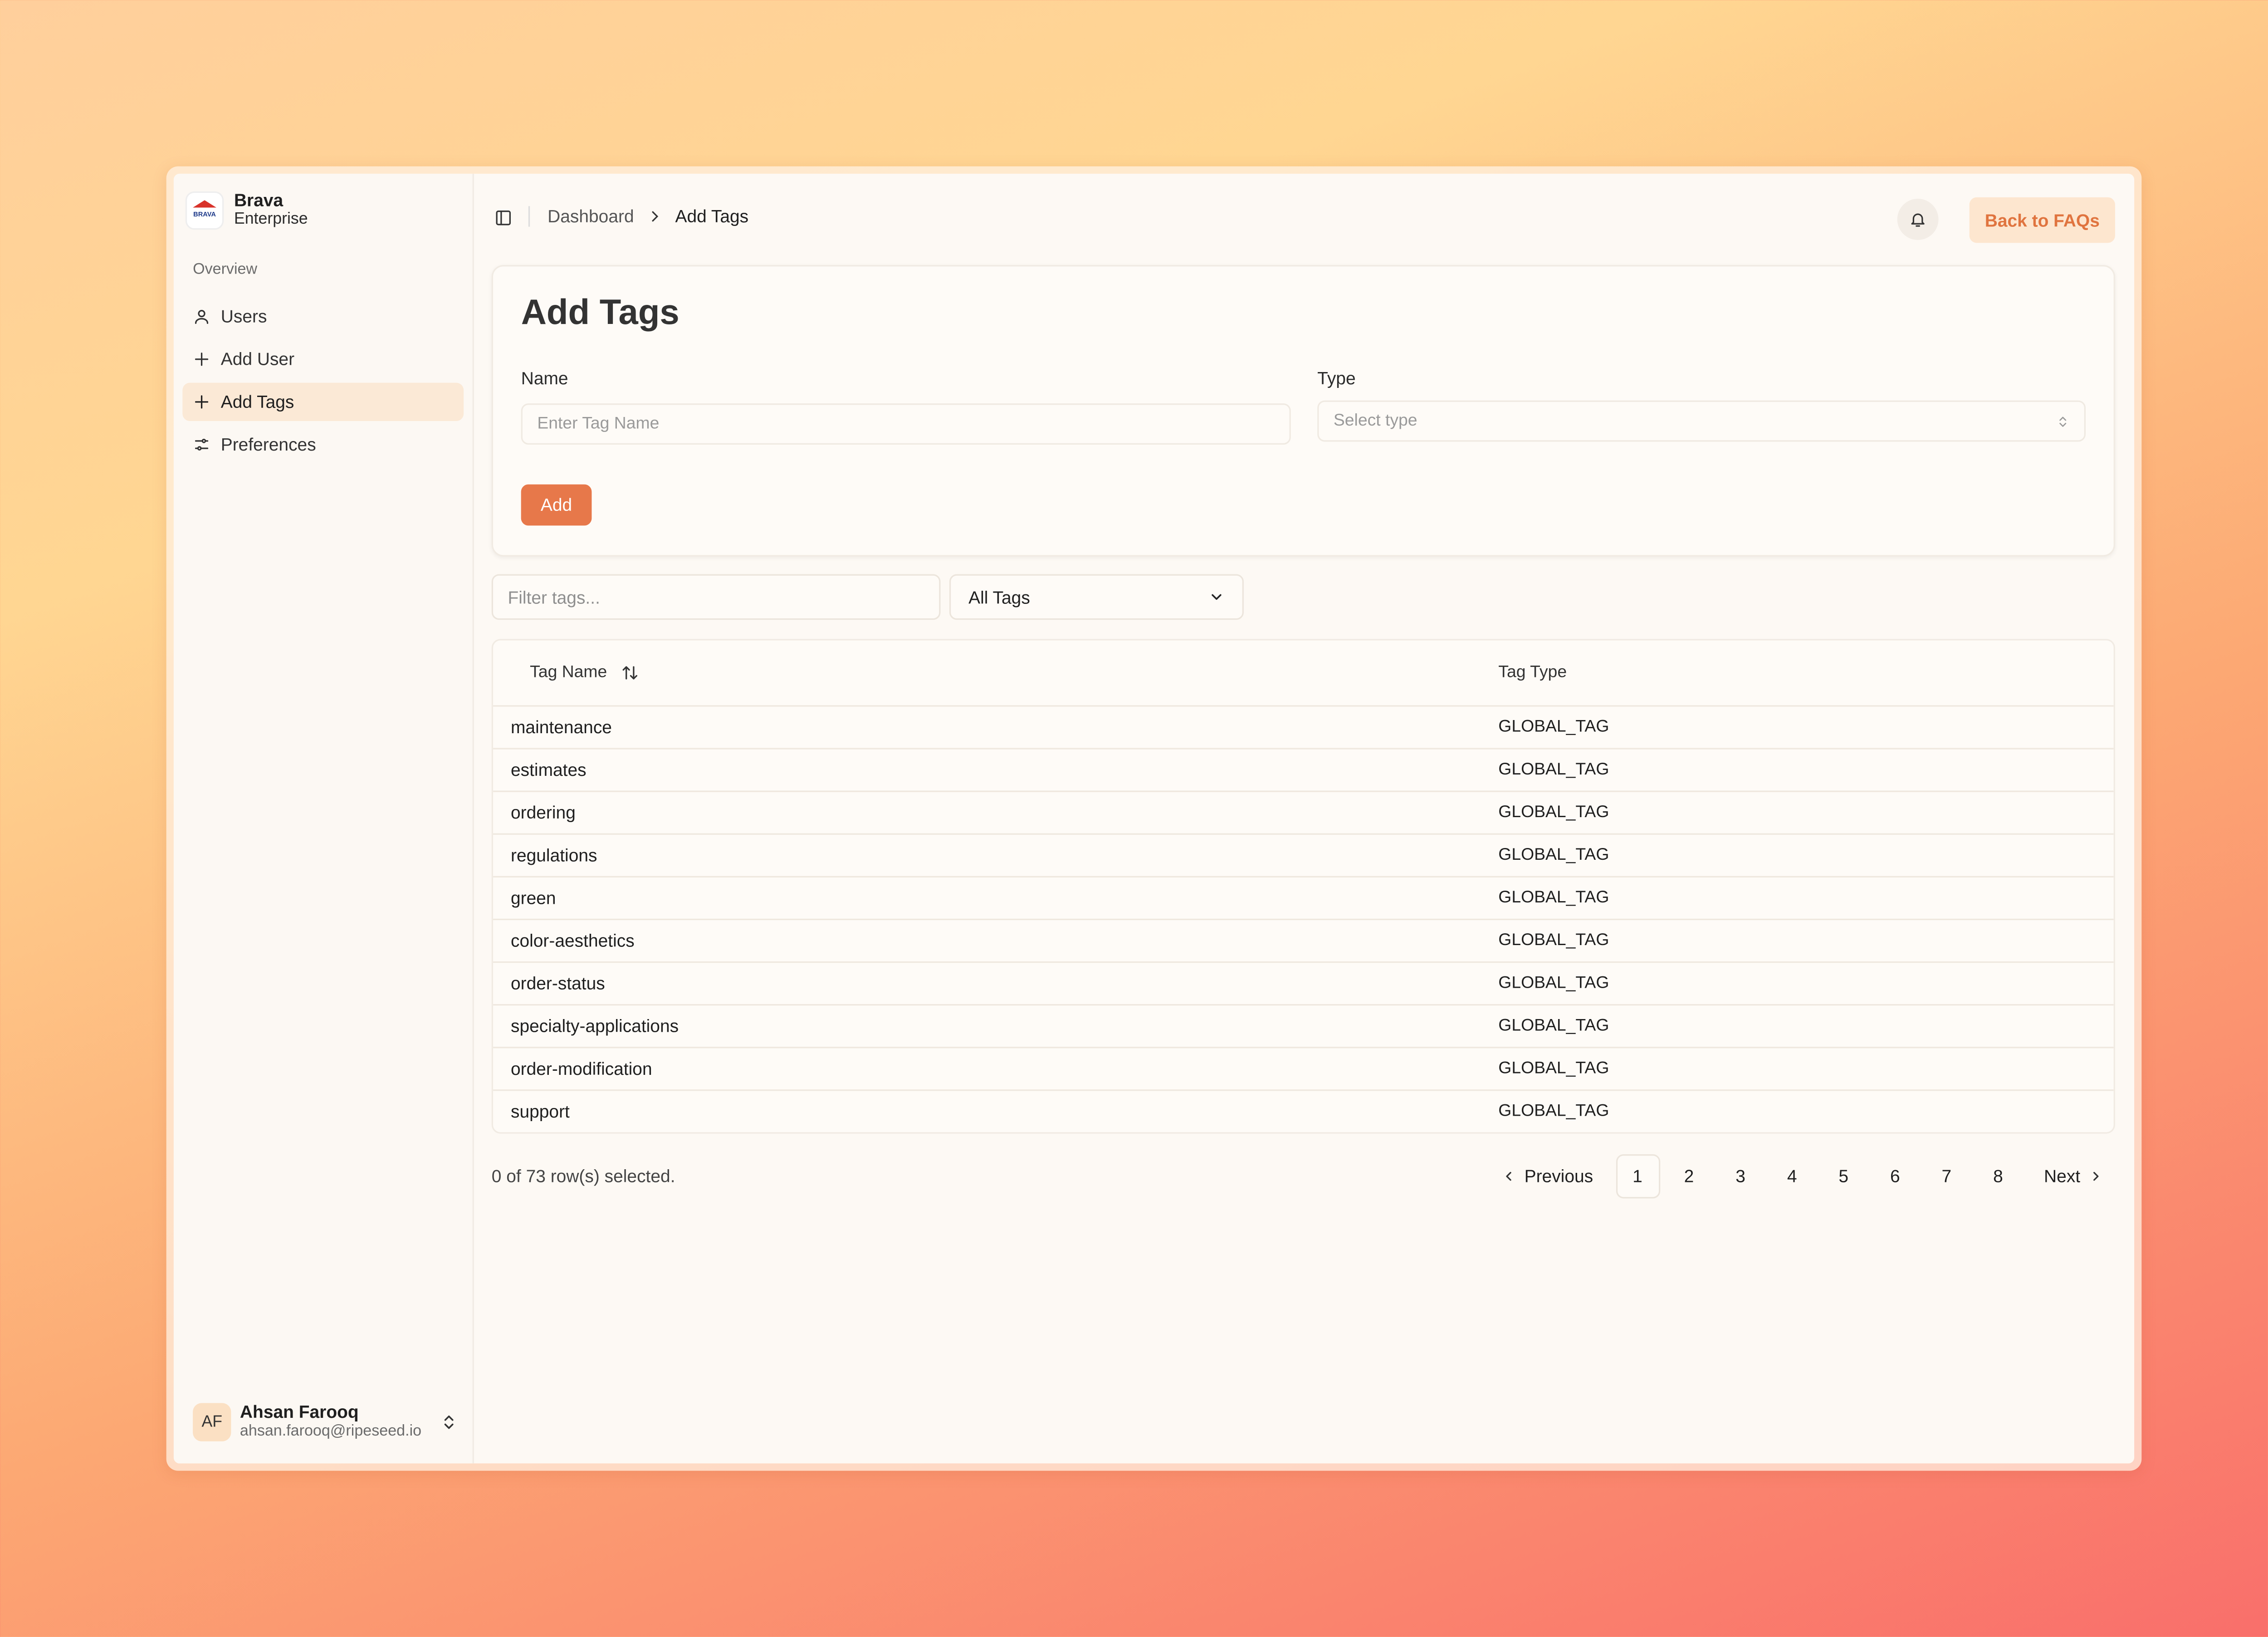 The height and width of the screenshot is (1637, 2268). I want to click on table-row: specialty-applications GLOBAL_TAG, so click(1303, 1027).